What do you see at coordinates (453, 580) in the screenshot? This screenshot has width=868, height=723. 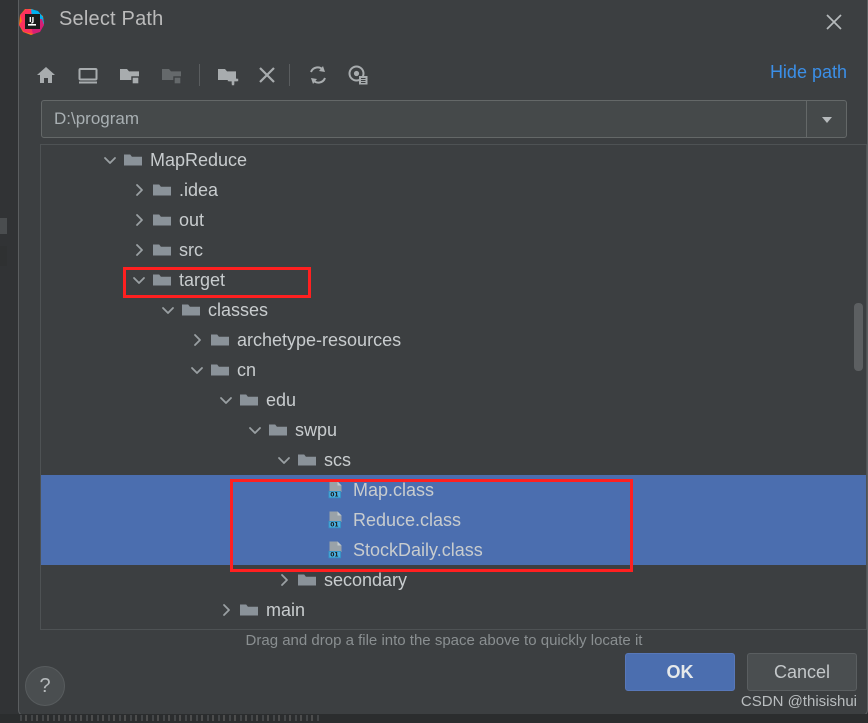 I see `tree-row-secondary: secondary` at bounding box center [453, 580].